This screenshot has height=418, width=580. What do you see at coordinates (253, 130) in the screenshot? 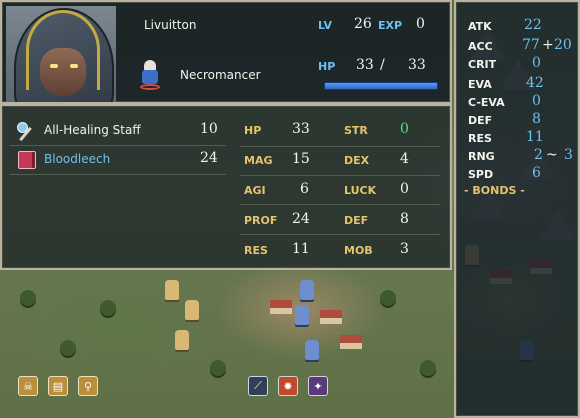
I see `stat-label: HP` at bounding box center [253, 130].